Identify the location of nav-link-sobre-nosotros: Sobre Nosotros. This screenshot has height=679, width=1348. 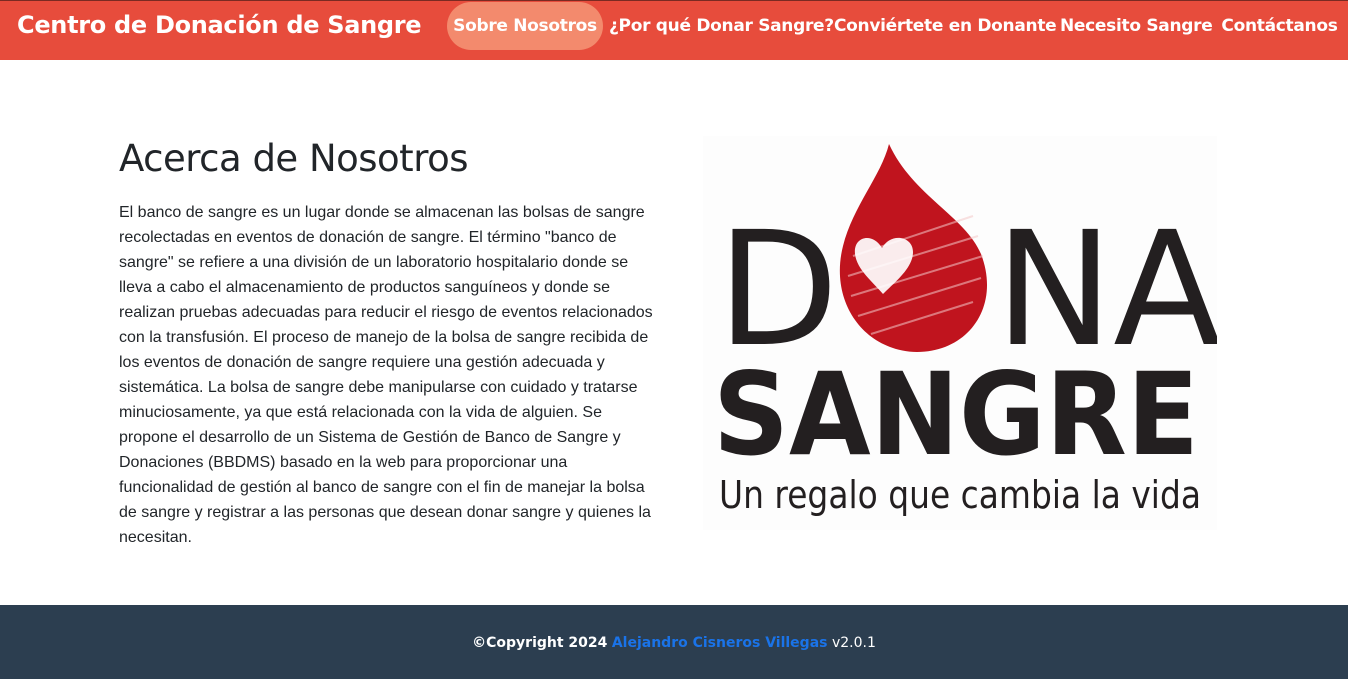
(525, 26).